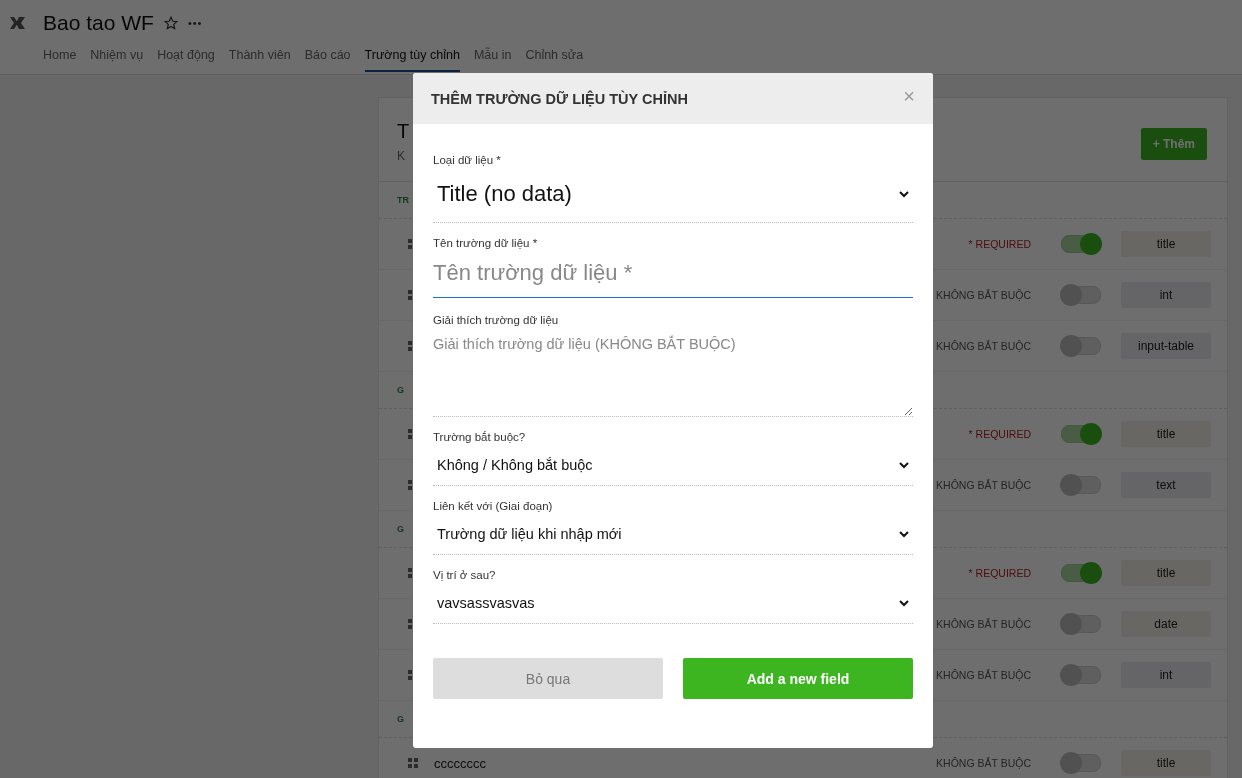  What do you see at coordinates (60, 60) in the screenshot?
I see `nav-tab: Home` at bounding box center [60, 60].